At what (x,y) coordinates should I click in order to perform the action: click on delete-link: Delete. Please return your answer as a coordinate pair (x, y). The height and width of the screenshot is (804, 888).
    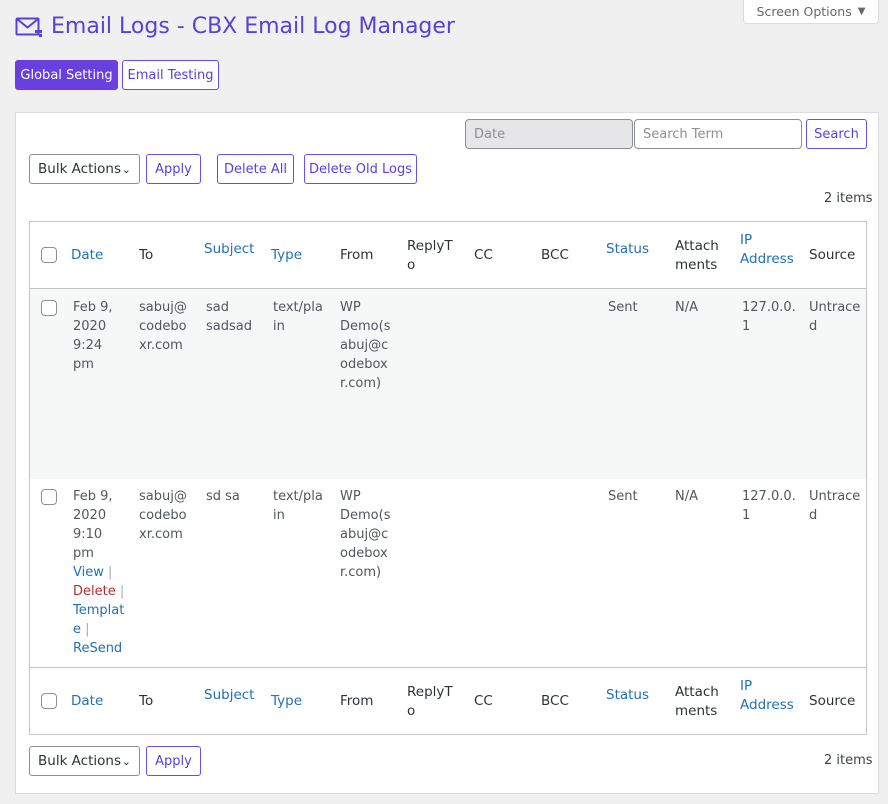
    Looking at the image, I should click on (94, 591).